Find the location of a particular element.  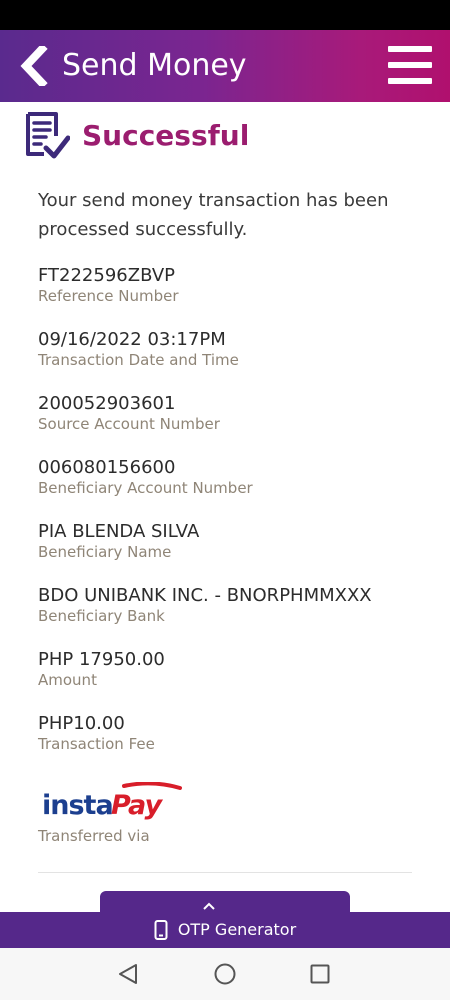

detail-reference-number: FT222596ZBVP Reference Number is located at coordinates (238, 285).